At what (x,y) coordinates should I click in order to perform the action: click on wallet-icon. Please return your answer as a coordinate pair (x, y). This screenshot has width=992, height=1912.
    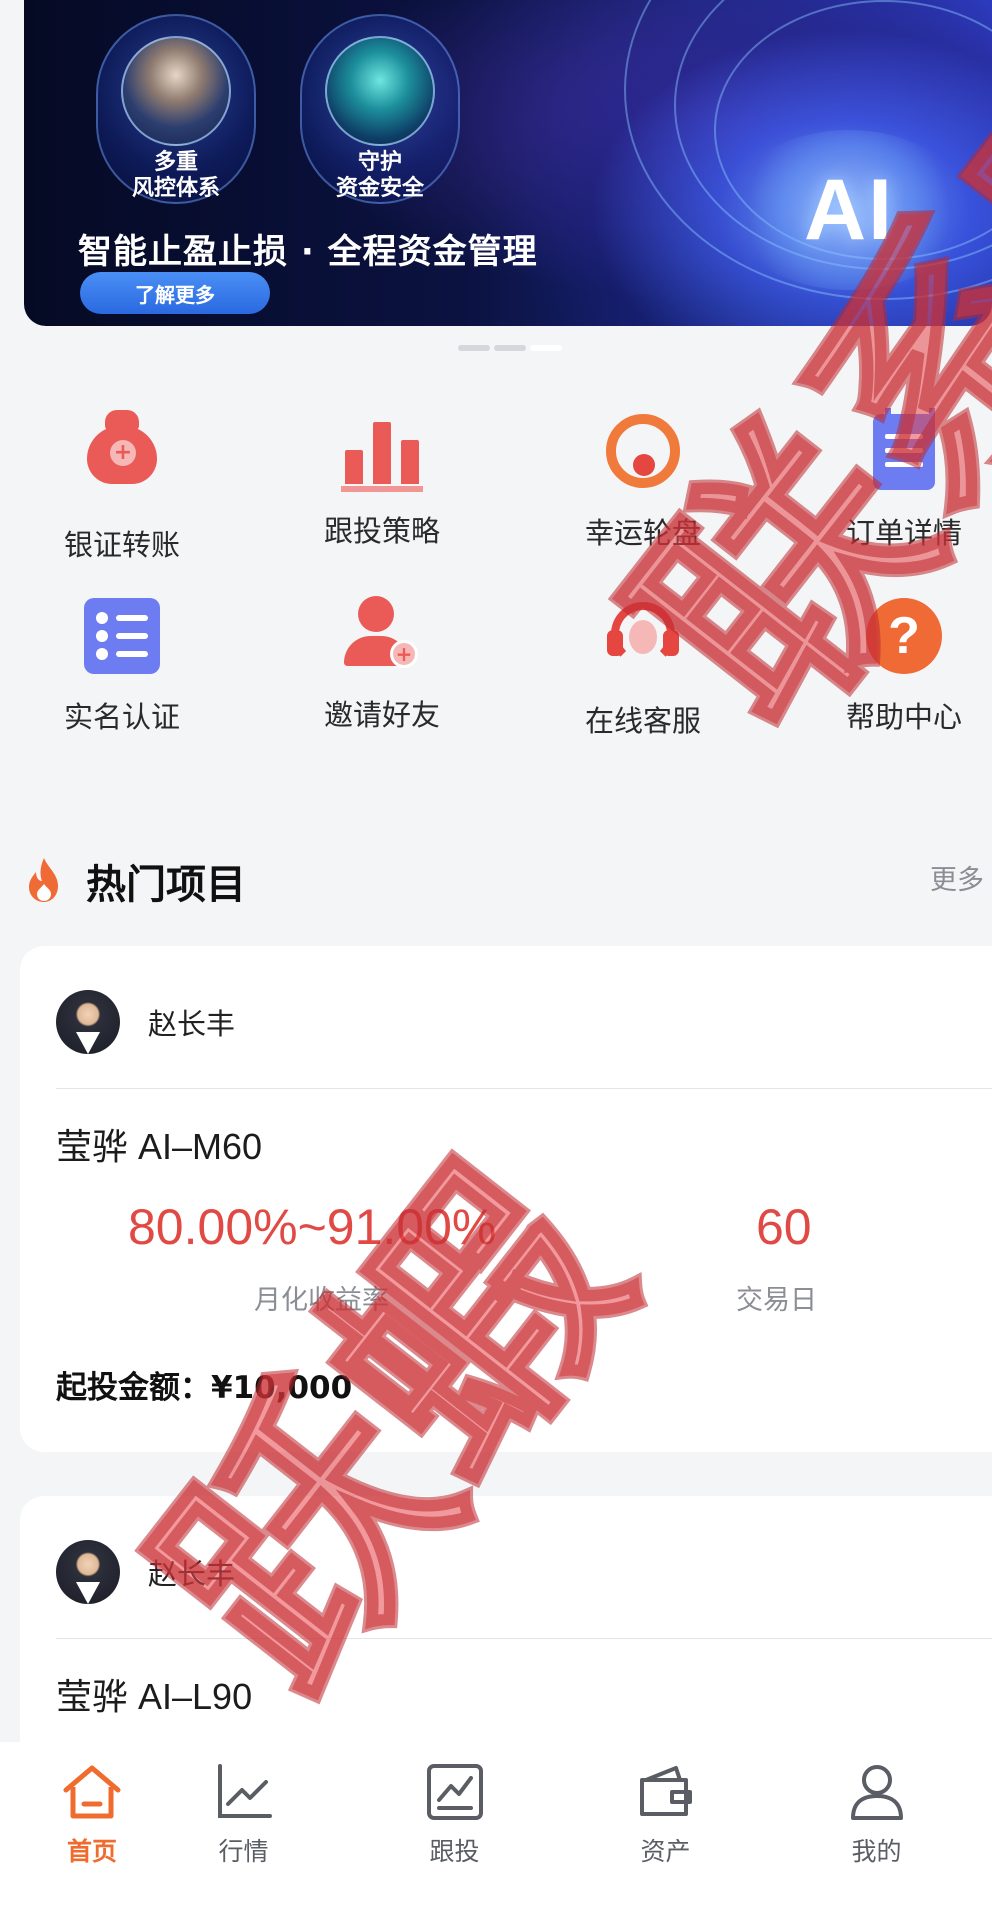
    Looking at the image, I should click on (665, 1791).